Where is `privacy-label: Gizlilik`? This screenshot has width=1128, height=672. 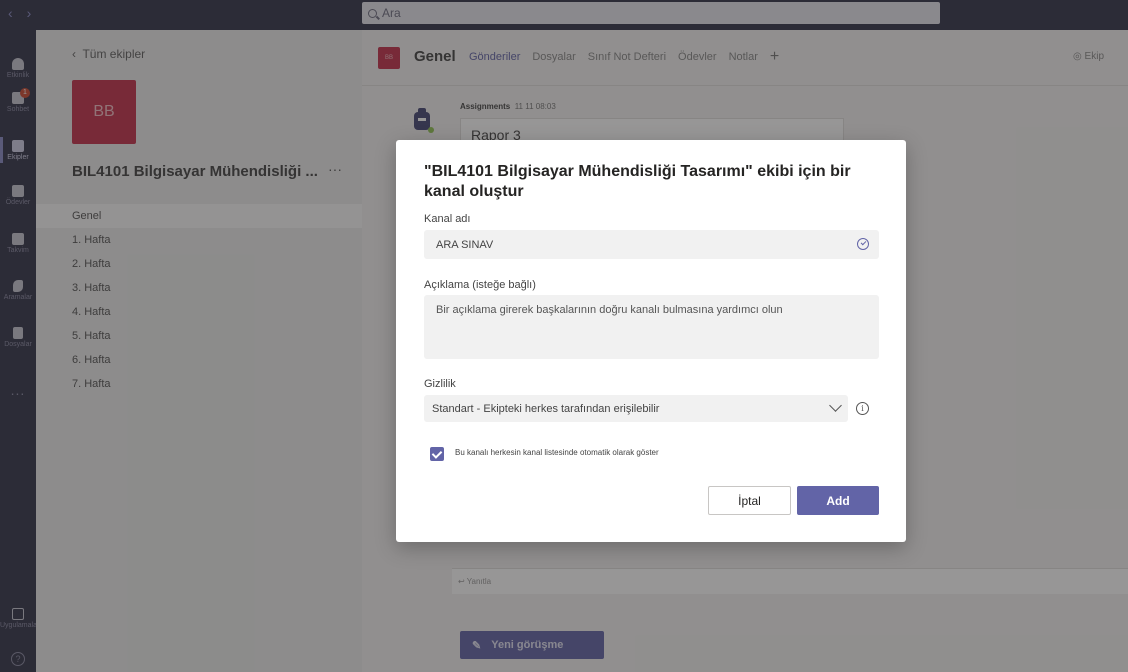
privacy-label: Gizlilik is located at coordinates (440, 384).